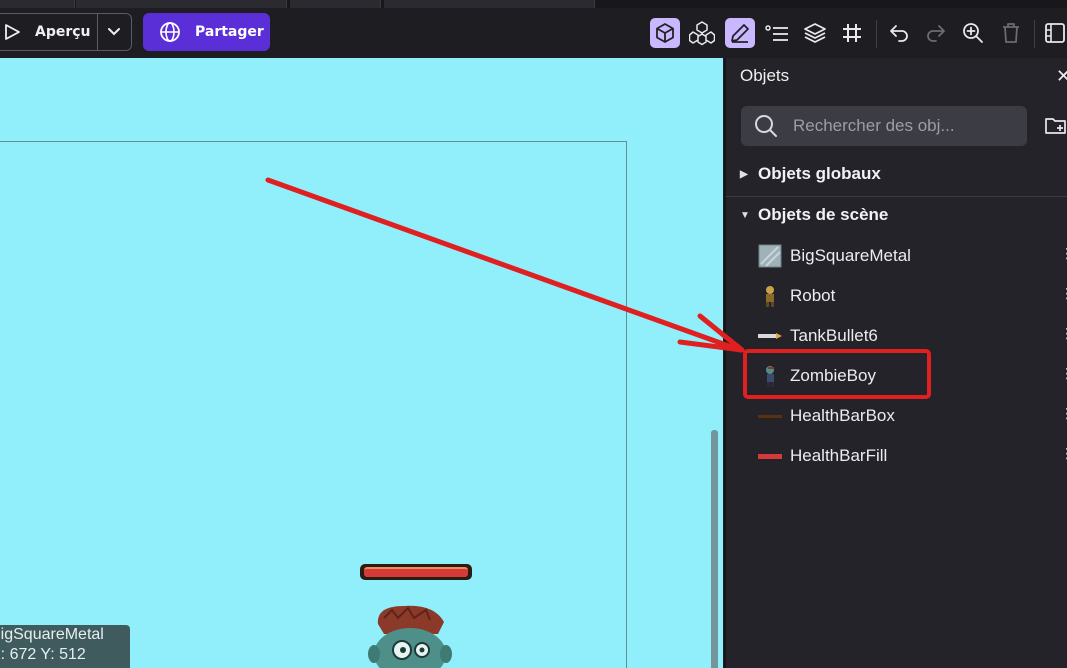  I want to click on healthbar-fill, so click(416, 572).